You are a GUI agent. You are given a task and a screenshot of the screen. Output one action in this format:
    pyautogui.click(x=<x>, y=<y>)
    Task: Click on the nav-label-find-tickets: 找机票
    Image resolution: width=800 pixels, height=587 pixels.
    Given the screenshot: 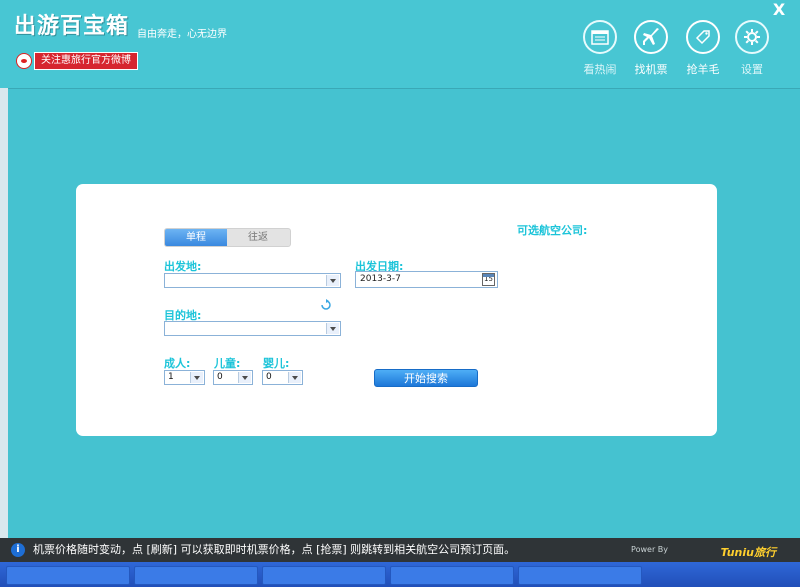 What is the action you would take?
    pyautogui.click(x=651, y=69)
    